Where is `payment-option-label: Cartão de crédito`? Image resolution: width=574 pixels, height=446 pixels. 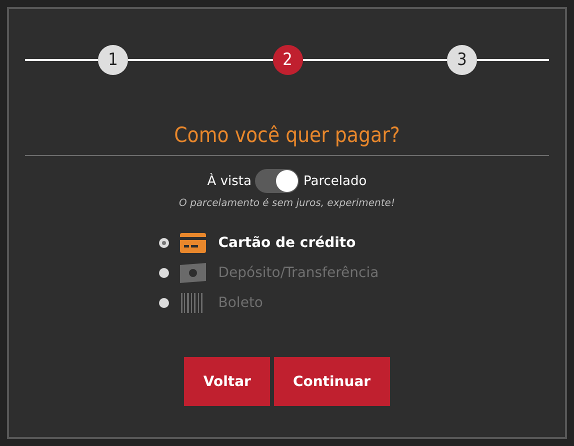
payment-option-label: Cartão de crédito is located at coordinates (287, 243).